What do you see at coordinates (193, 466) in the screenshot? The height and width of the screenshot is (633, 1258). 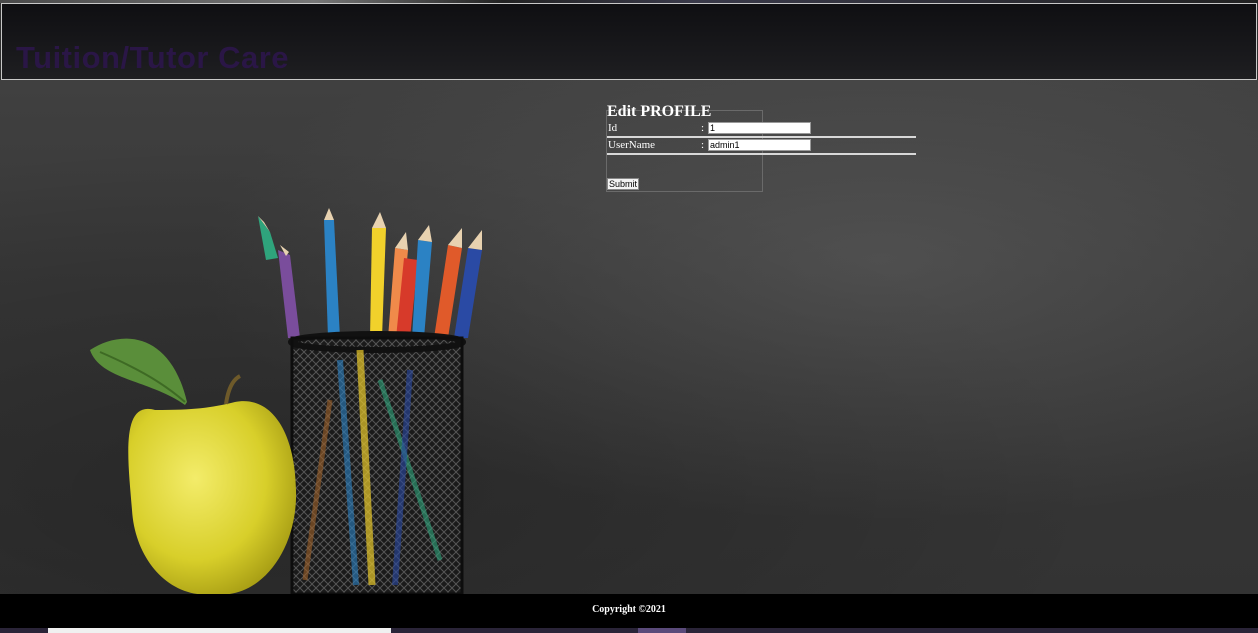 I see `apple-icon` at bounding box center [193, 466].